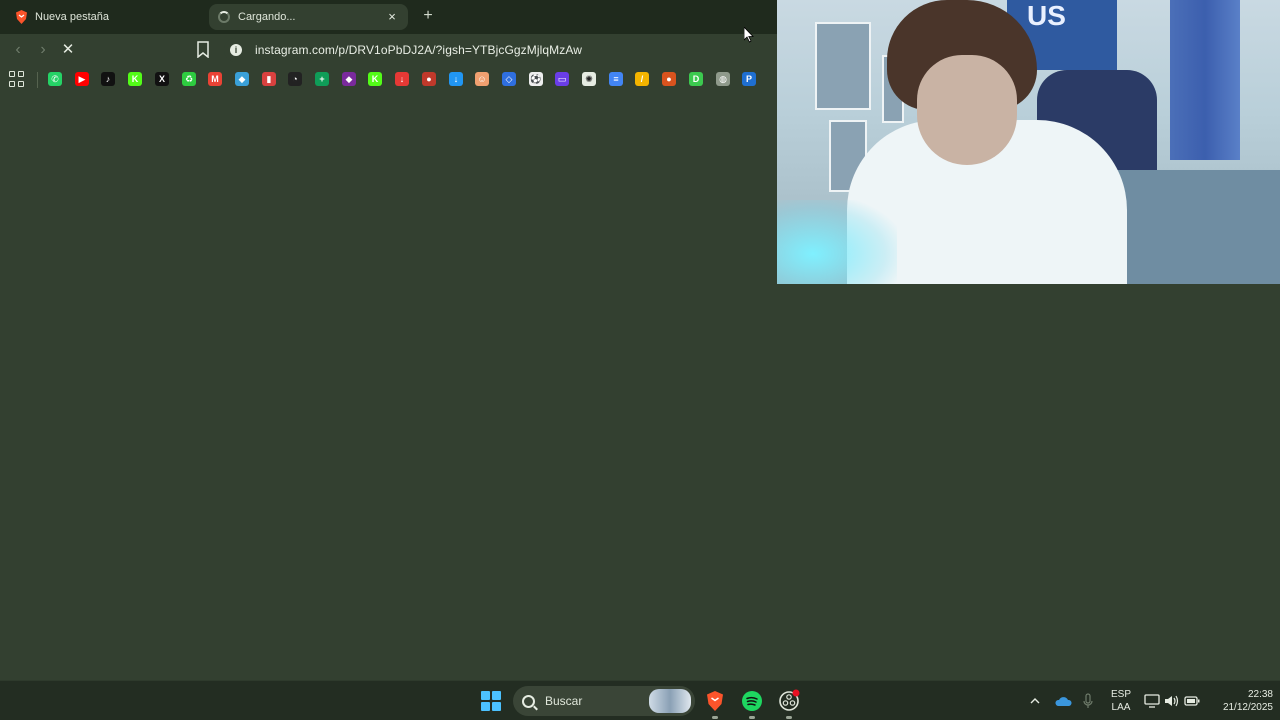 This screenshot has height=720, width=1280. Describe the element at coordinates (72, 17) in the screenshot. I see `tab-title: Nueva pestaña` at that location.